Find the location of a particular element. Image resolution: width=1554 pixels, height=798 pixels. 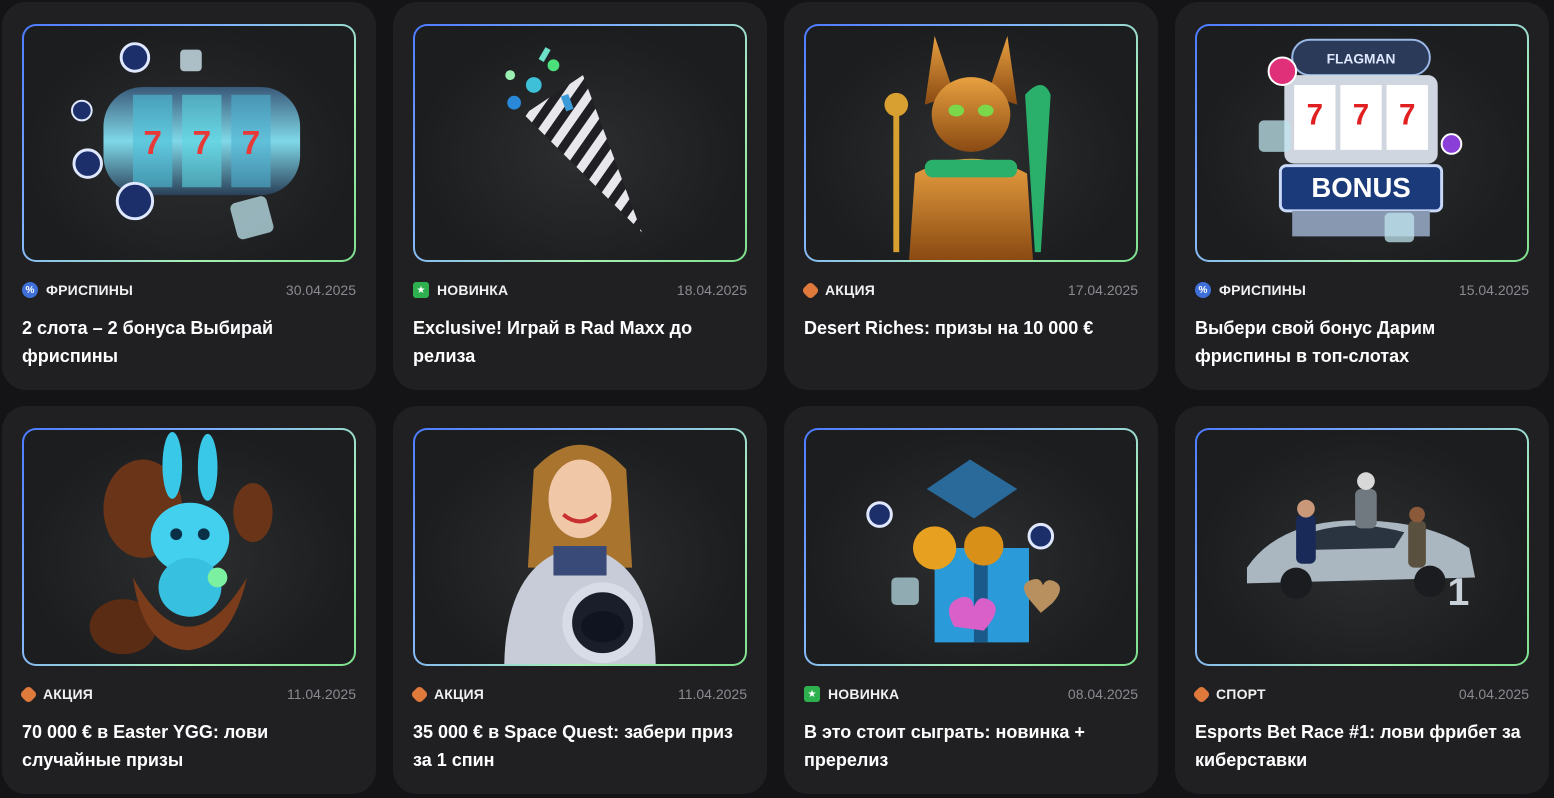

card-date: 30.04.2025 is located at coordinates (320, 290).